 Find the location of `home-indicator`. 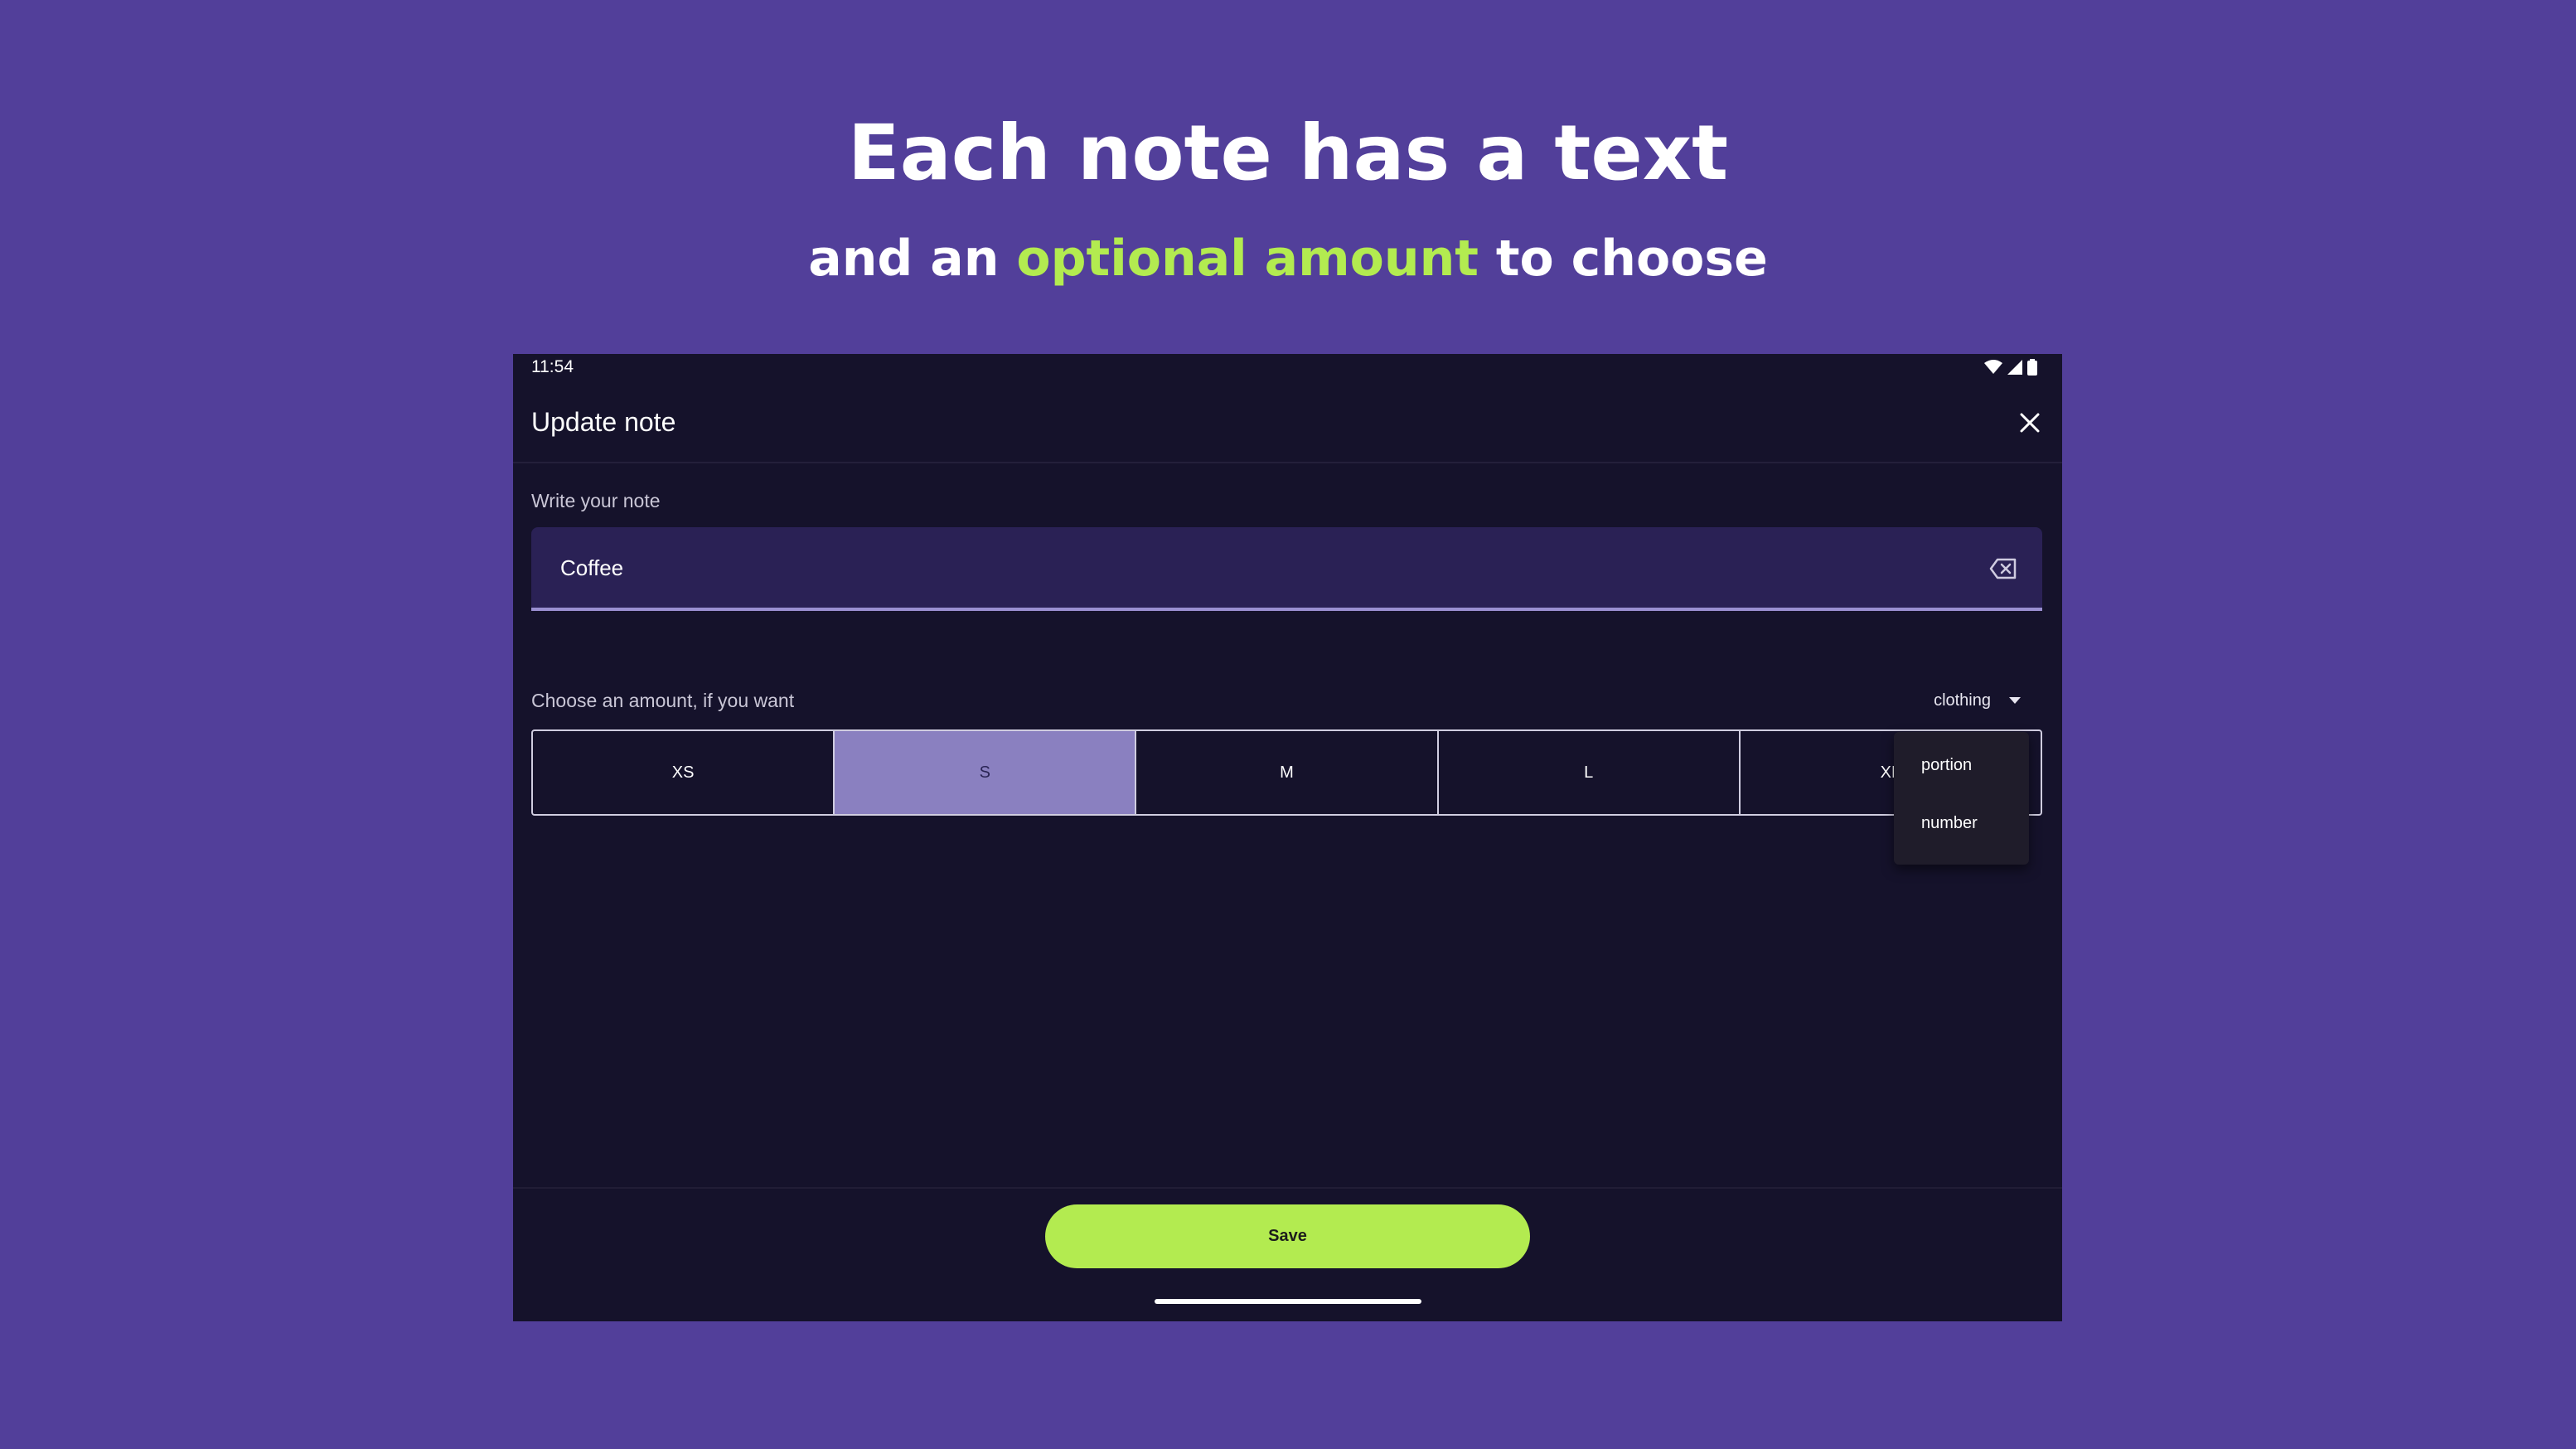

home-indicator is located at coordinates (1288, 1301).